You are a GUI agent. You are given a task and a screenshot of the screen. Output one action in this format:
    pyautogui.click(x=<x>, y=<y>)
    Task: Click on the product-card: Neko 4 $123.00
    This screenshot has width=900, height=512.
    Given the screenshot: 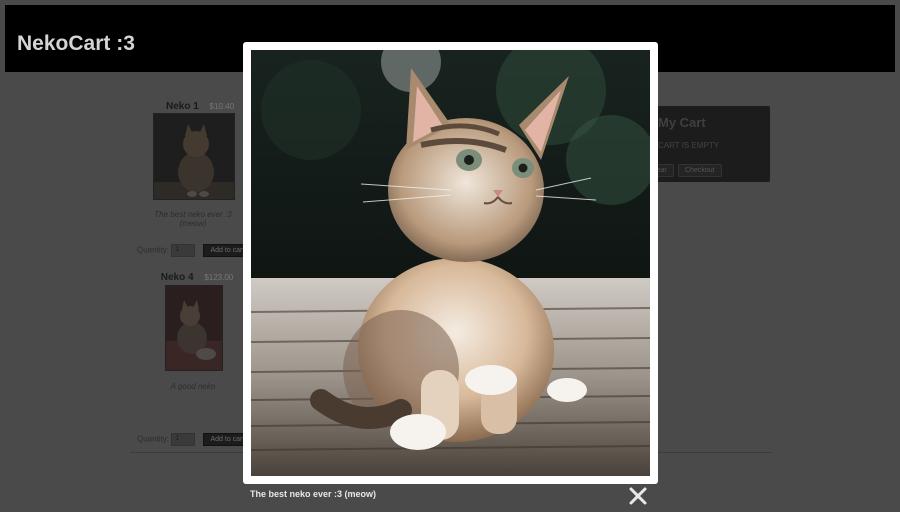 What is the action you would take?
    pyautogui.click(x=197, y=279)
    